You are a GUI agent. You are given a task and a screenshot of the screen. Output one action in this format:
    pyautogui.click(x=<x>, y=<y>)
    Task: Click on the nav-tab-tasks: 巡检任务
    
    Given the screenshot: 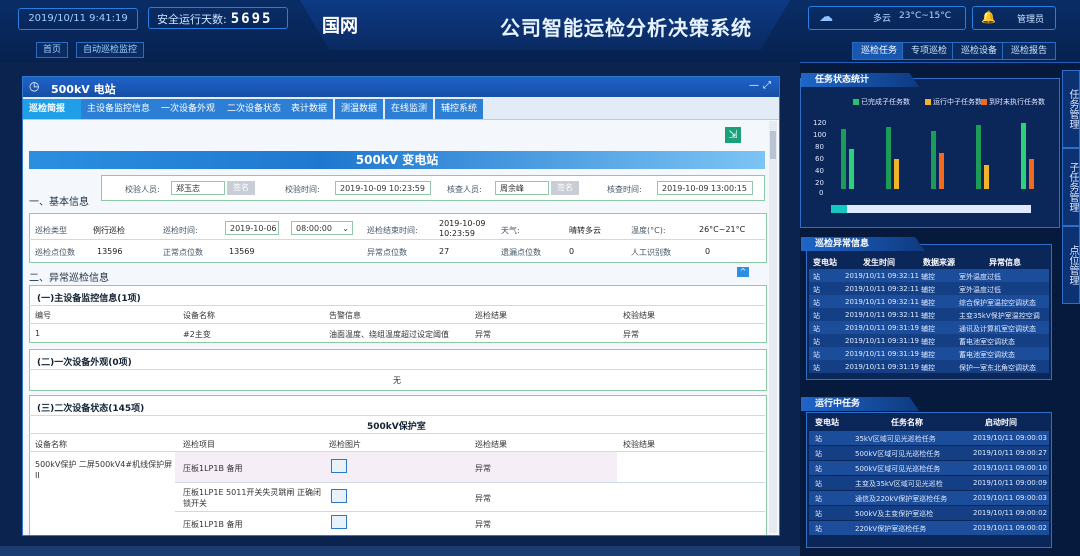 What is the action you would take?
    pyautogui.click(x=879, y=51)
    